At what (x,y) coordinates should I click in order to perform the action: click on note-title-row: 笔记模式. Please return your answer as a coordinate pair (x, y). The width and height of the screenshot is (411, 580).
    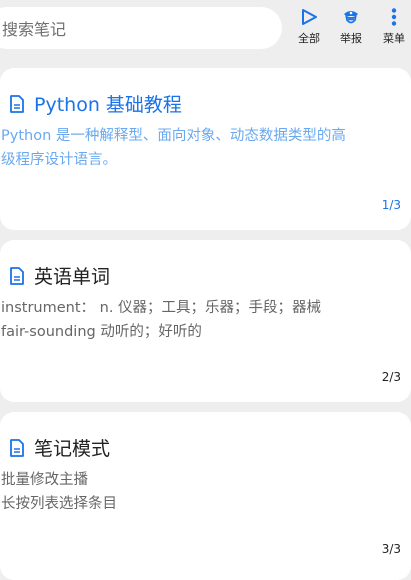
    Looking at the image, I should click on (59, 447).